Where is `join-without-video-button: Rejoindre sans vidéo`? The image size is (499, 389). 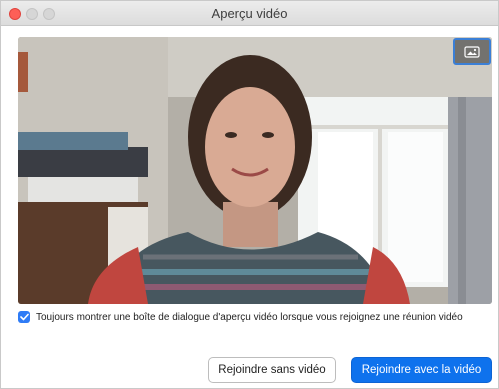
join-without-video-button: Rejoindre sans vidéo is located at coordinates (272, 370).